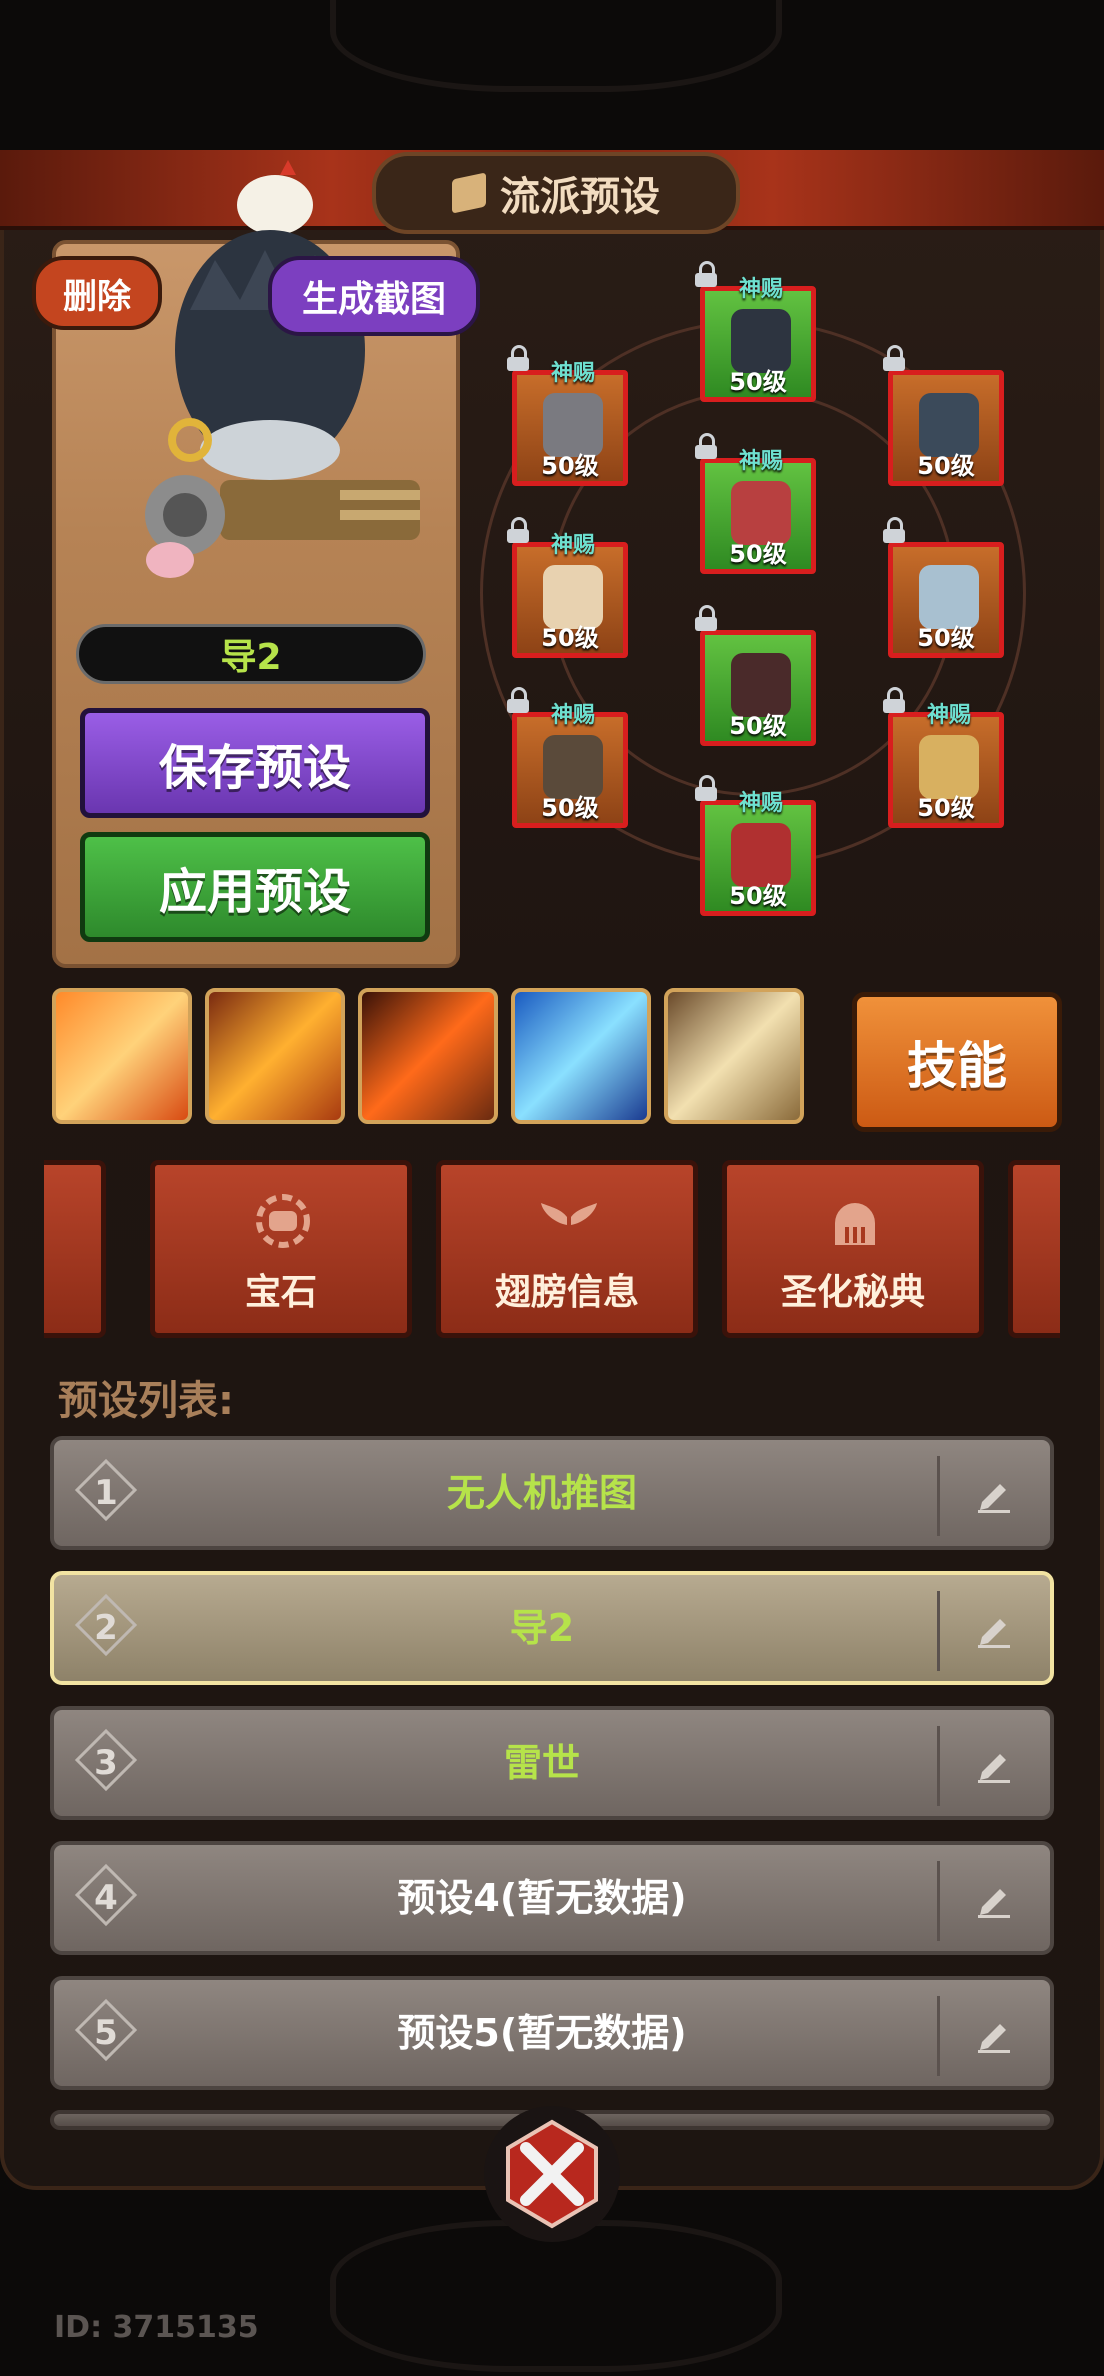  Describe the element at coordinates (251, 657) in the screenshot. I see `current-preset-name: 导2` at that location.